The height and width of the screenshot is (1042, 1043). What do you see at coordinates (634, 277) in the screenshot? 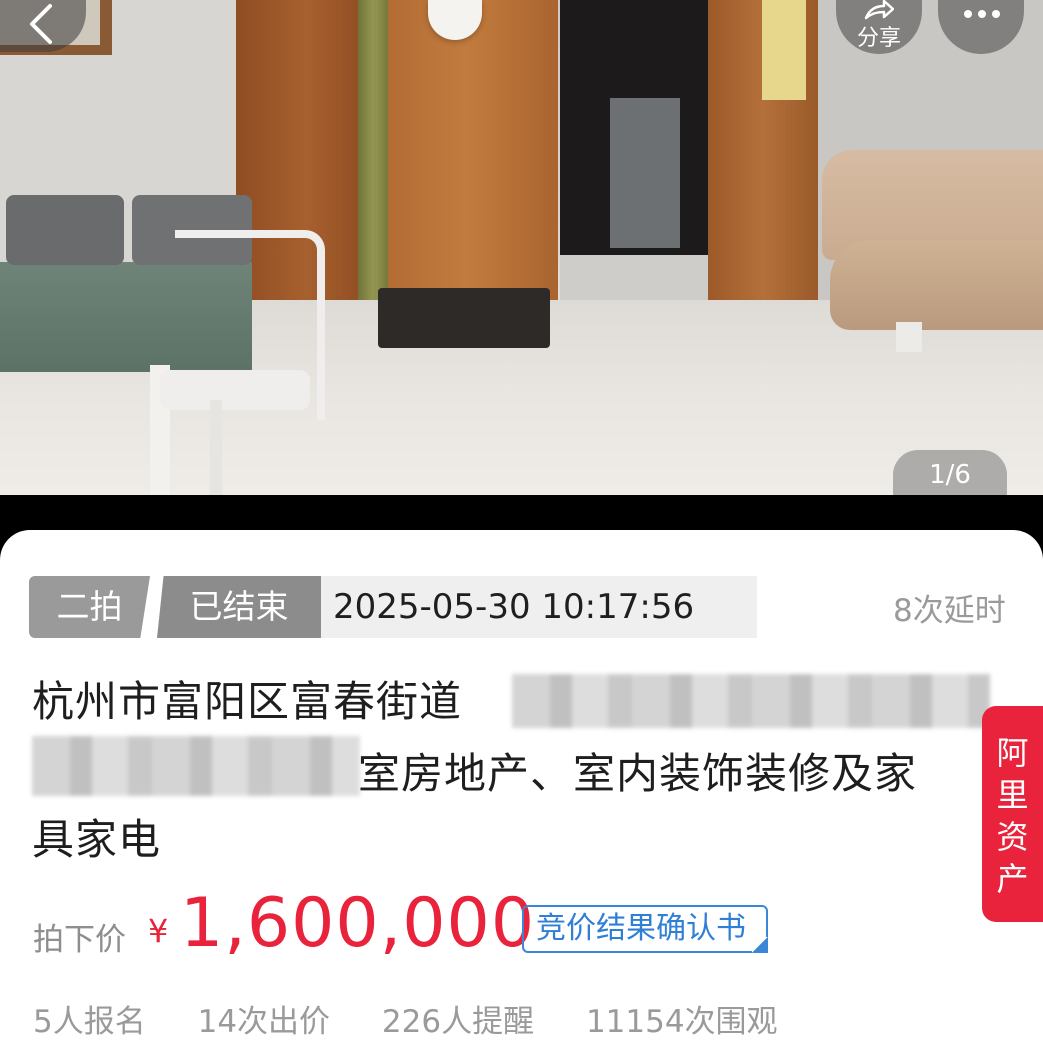
I see `photo-doorway-floor` at bounding box center [634, 277].